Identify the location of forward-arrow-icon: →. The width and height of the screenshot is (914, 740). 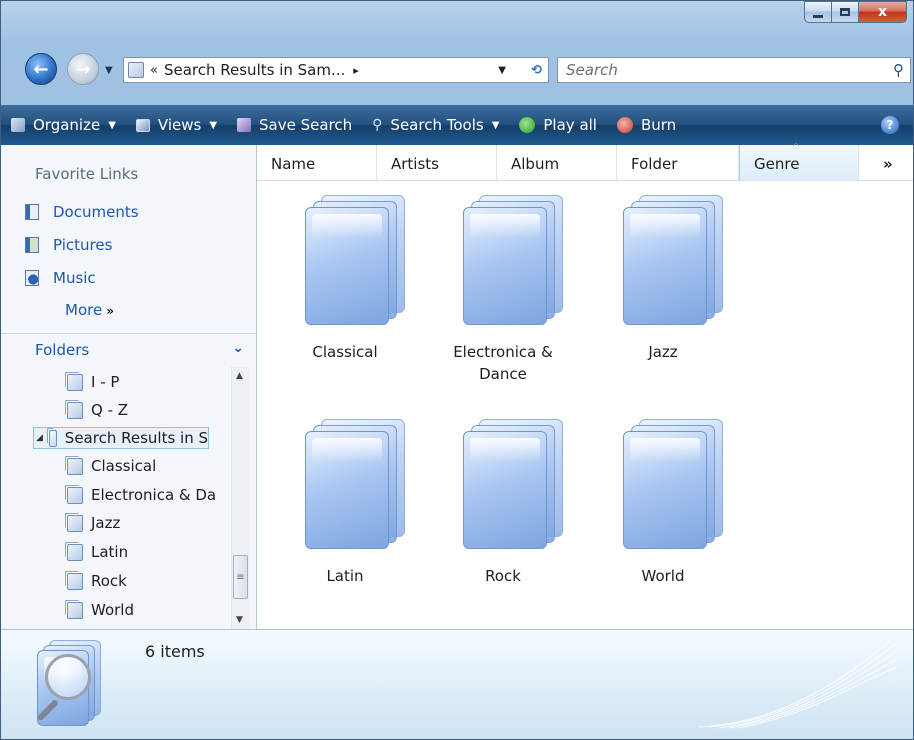
(83, 69).